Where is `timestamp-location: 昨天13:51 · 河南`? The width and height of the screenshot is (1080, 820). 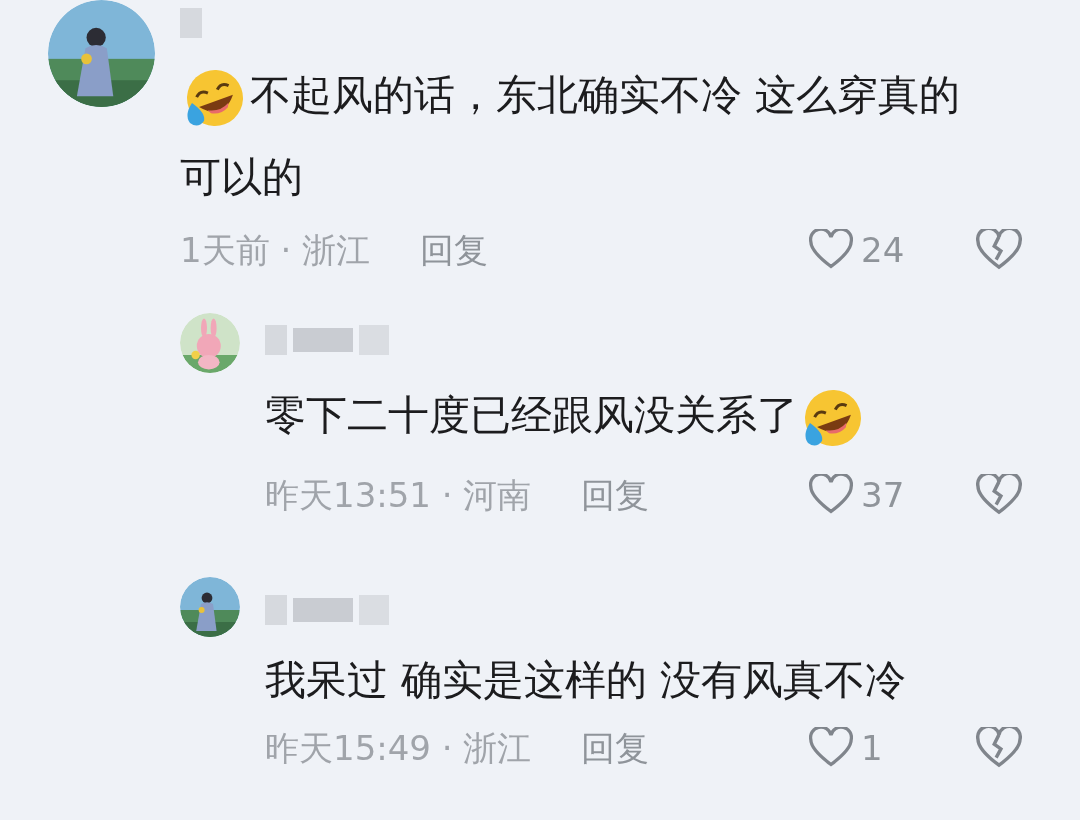 timestamp-location: 昨天13:51 · 河南 is located at coordinates (398, 495).